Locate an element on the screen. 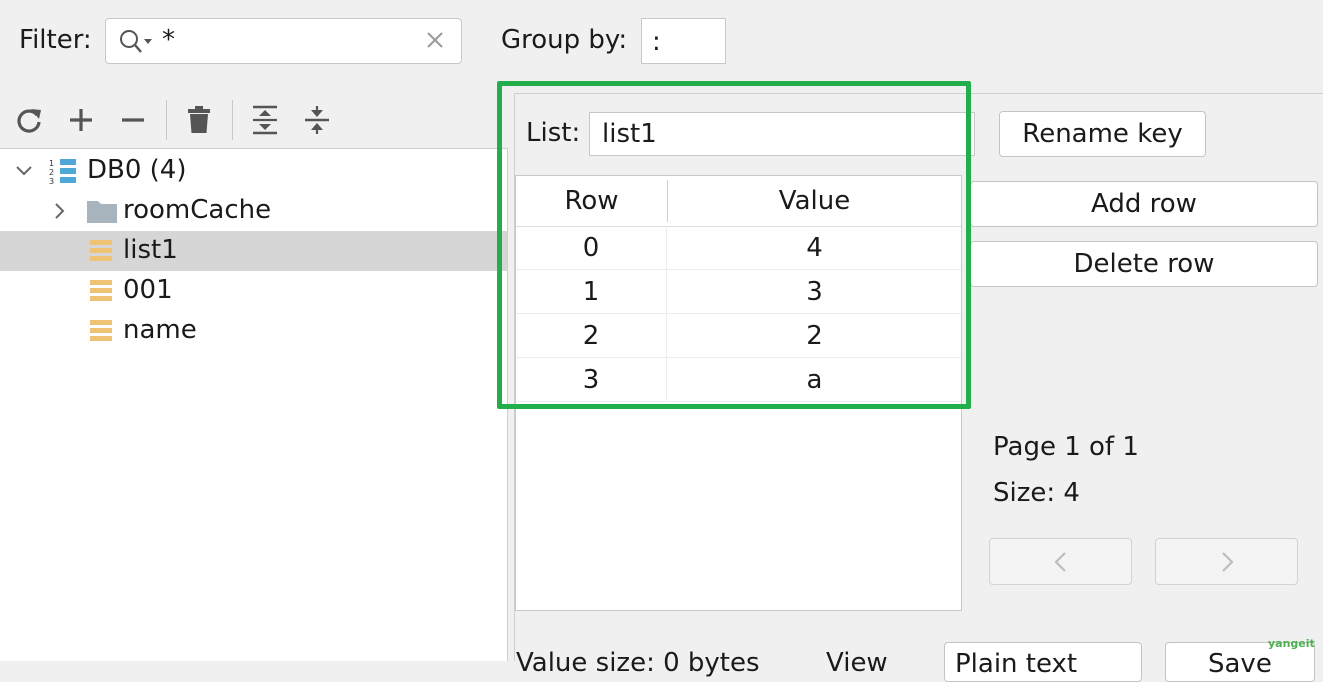 This screenshot has height=682, width=1323. tree-item-label: list1 is located at coordinates (150, 250).